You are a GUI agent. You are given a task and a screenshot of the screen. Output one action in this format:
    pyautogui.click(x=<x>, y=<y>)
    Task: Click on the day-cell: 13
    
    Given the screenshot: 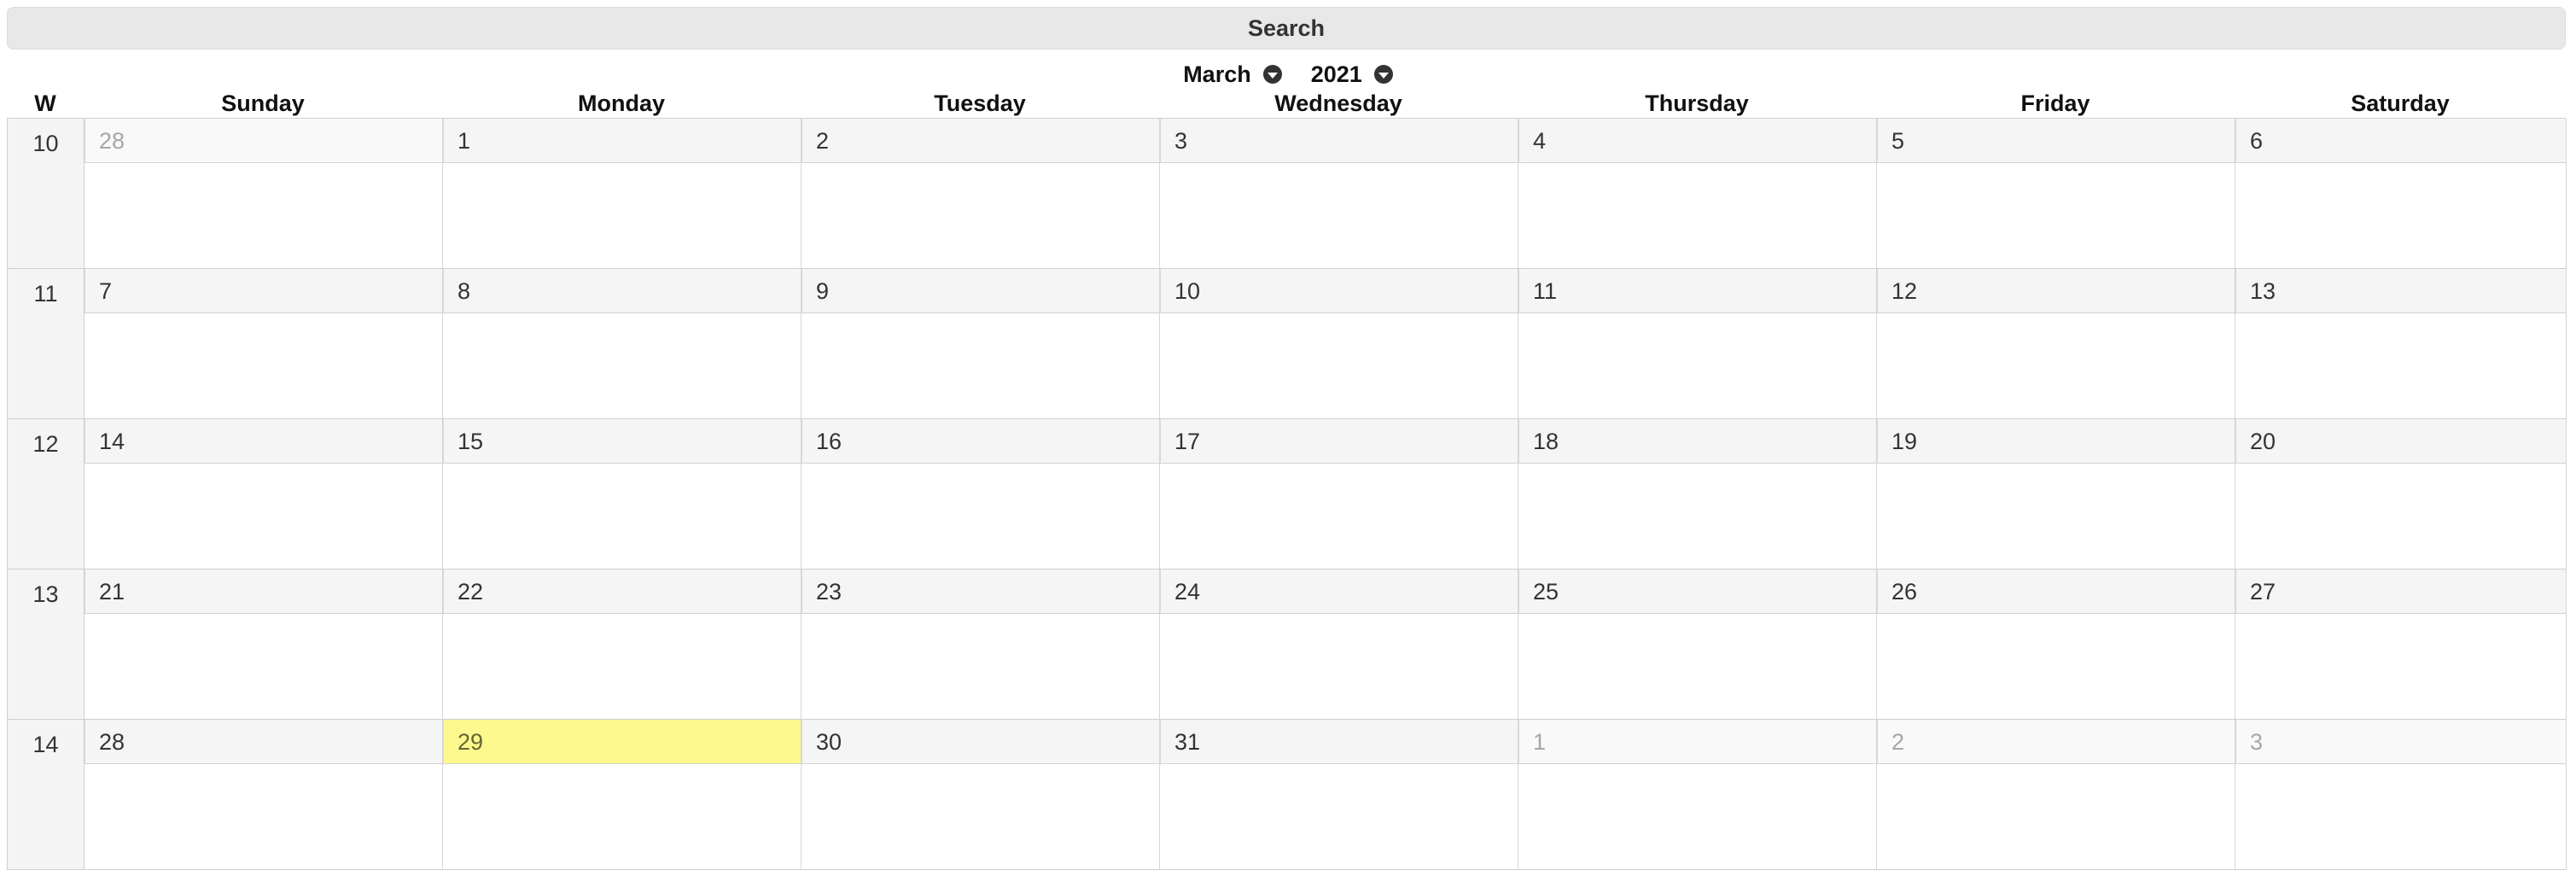 What is the action you would take?
    pyautogui.click(x=2401, y=344)
    